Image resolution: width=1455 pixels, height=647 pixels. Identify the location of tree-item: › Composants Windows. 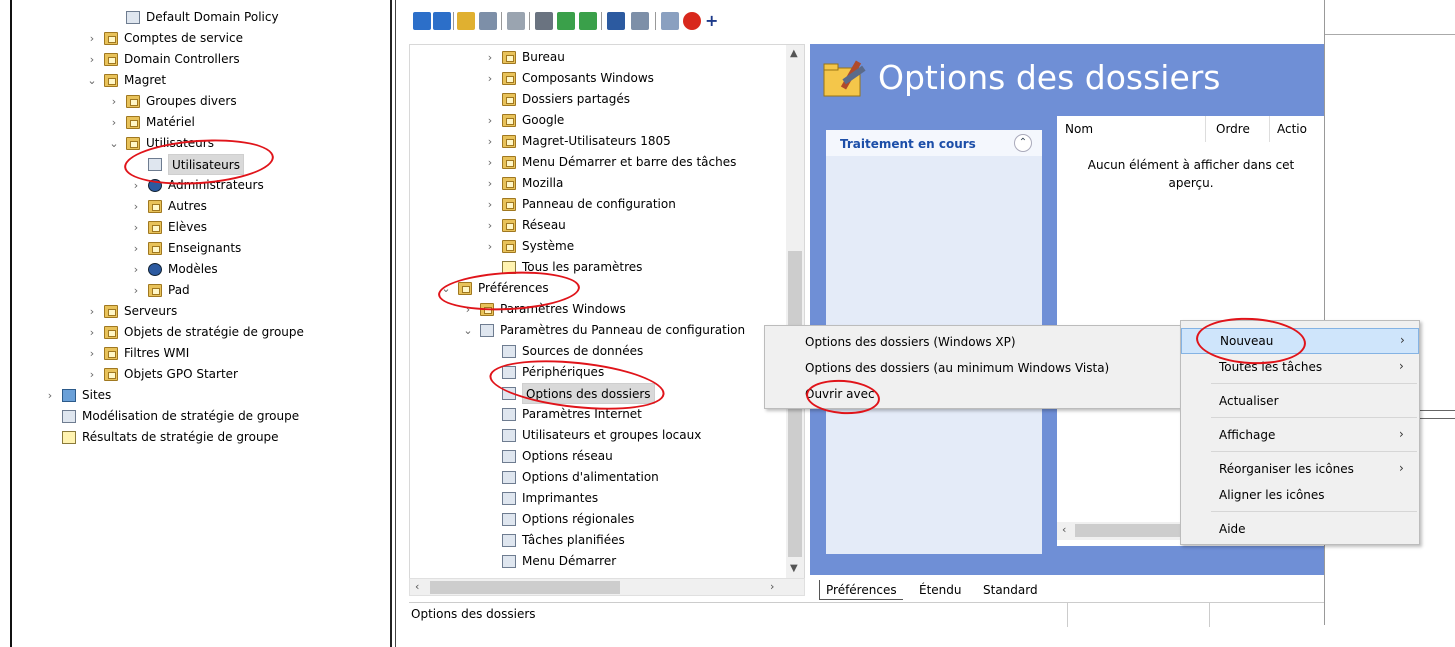
(598, 78).